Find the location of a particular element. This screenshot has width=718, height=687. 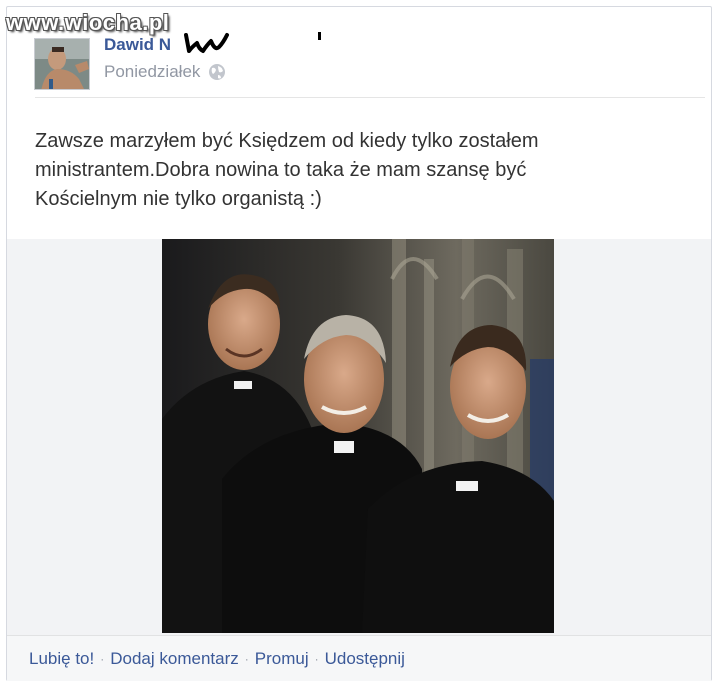

like-link: Lubię to! is located at coordinates (61, 659).